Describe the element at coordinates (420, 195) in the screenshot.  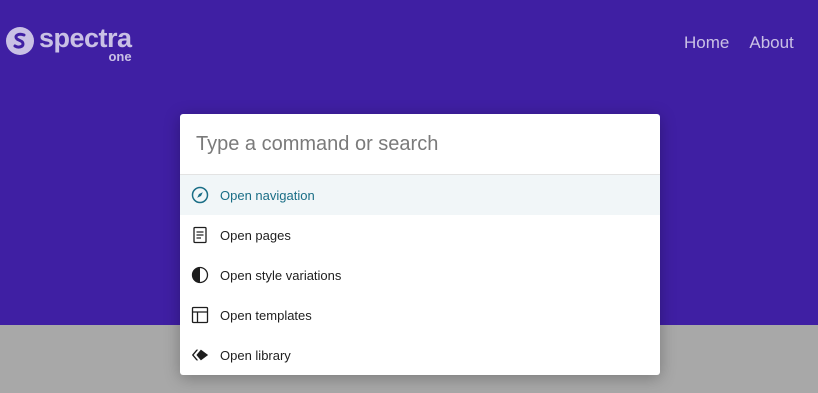
I see `command-item-open-navigation: Open navigation` at that location.